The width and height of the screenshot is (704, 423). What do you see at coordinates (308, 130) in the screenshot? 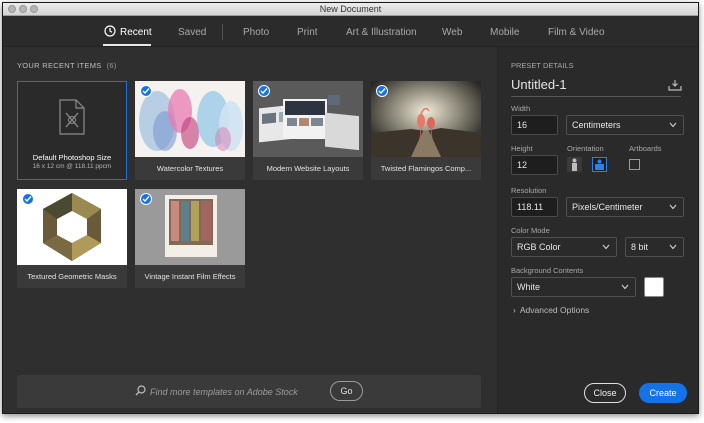
I see `recent-item-website-layouts: Modern Website Layouts` at bounding box center [308, 130].